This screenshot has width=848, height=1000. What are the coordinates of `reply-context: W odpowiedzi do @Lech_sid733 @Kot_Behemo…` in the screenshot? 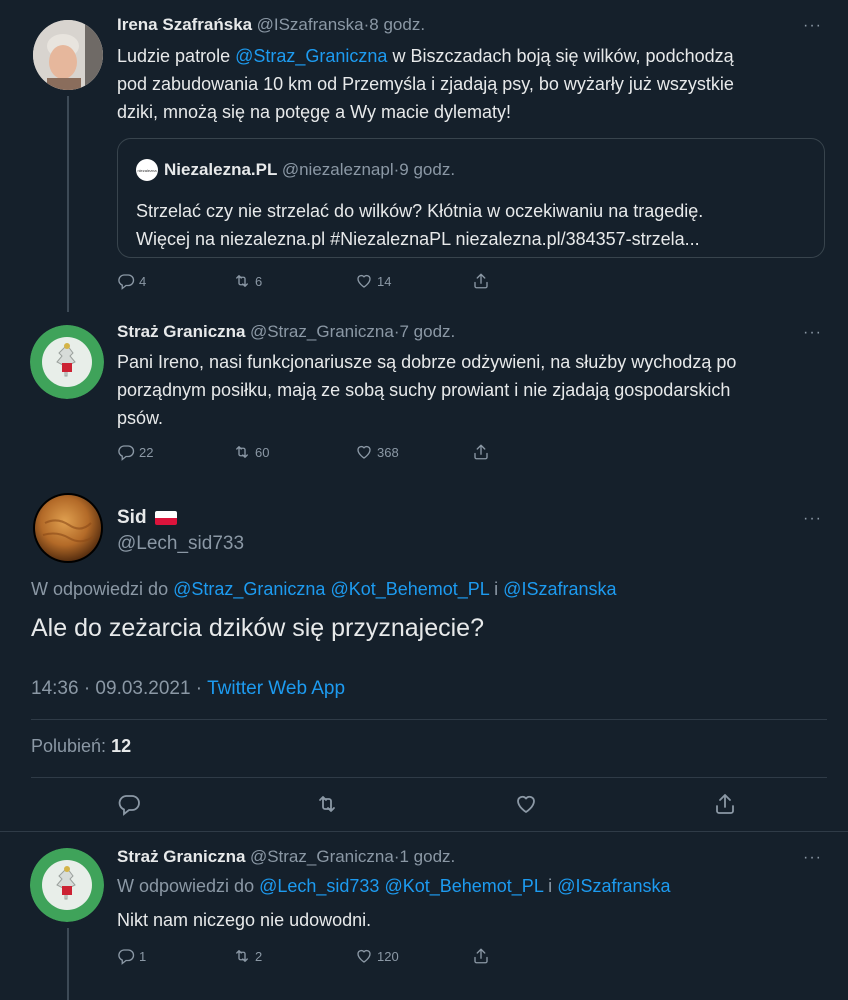 It's located at (394, 886).